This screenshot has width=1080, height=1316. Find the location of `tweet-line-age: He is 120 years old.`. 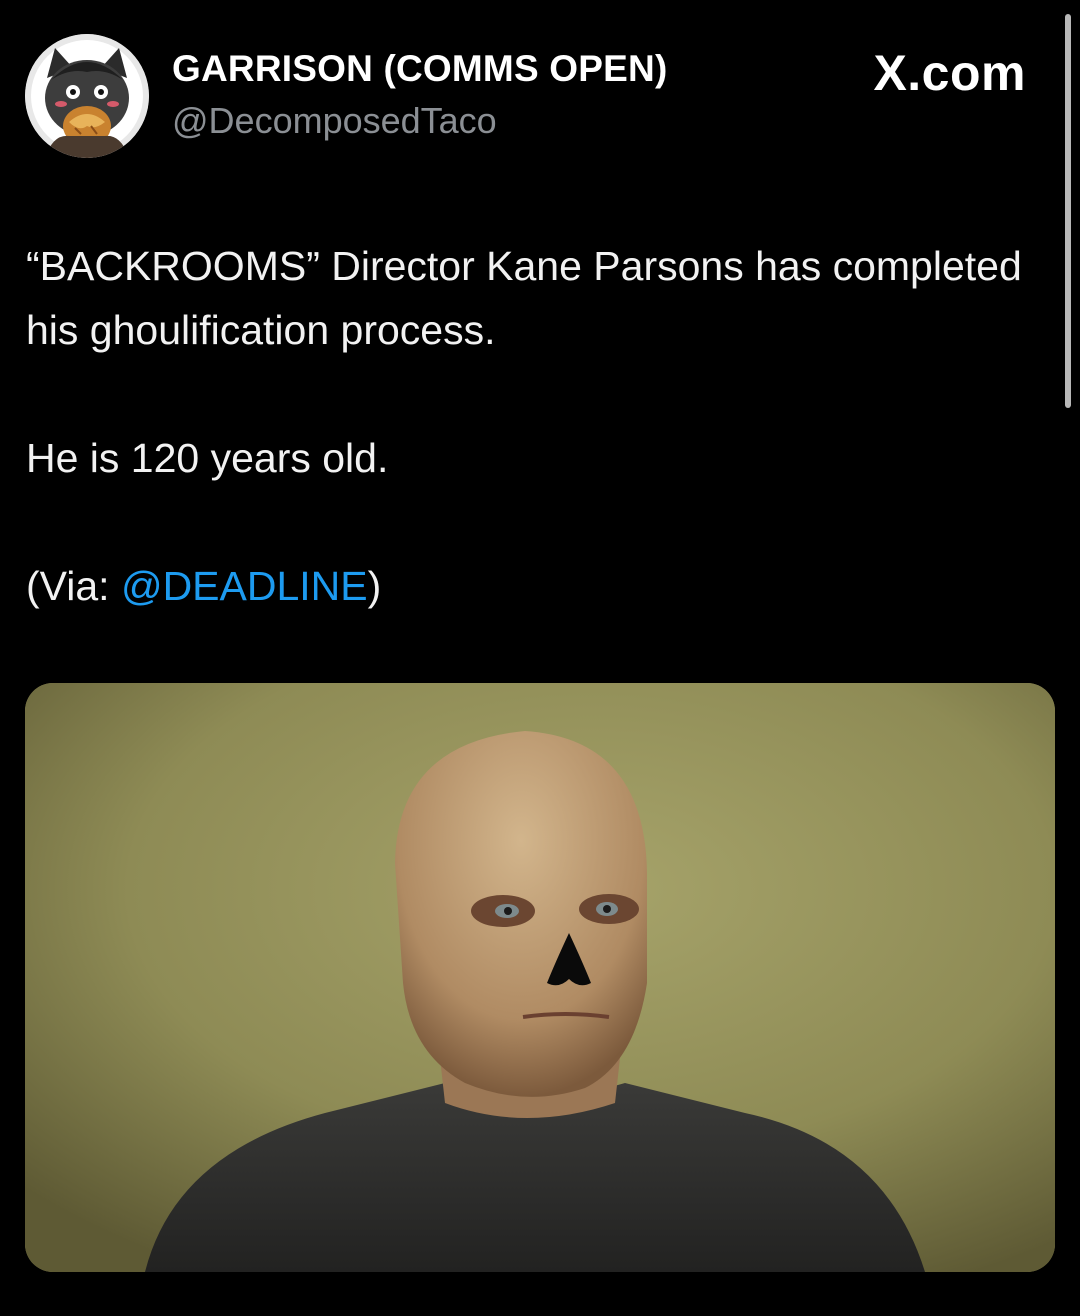

tweet-line-age: He is 120 years old. is located at coordinates (207, 458).